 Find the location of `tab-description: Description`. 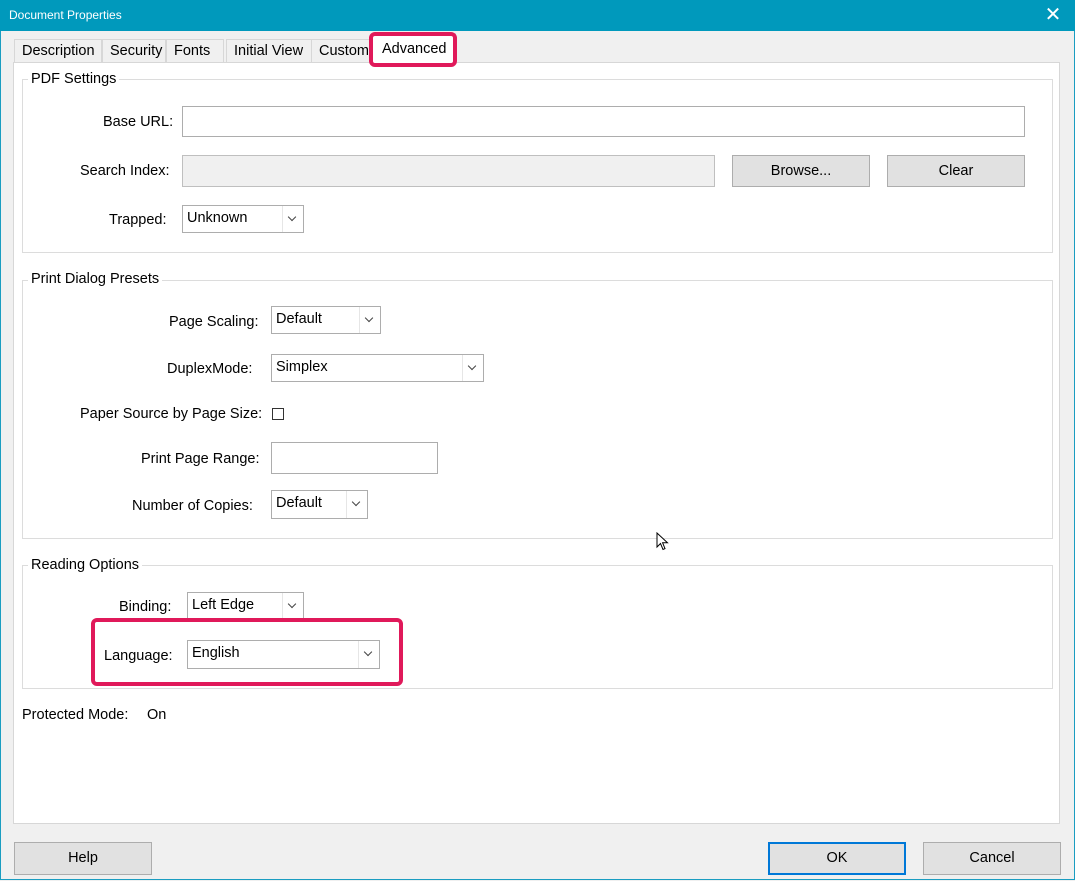

tab-description: Description is located at coordinates (58, 50).